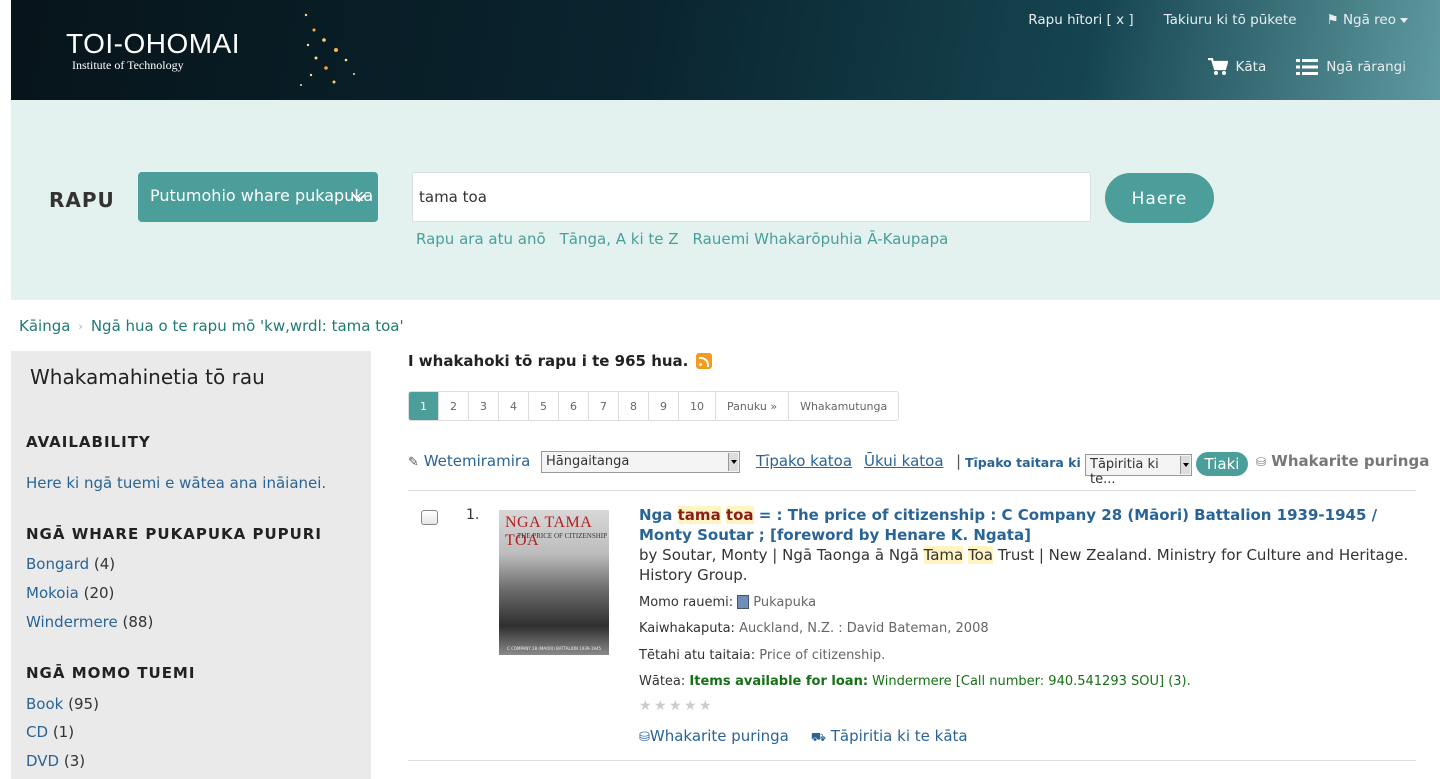 This screenshot has width=1440, height=779. I want to click on last-page-link: Whakamutunga, so click(843, 406).